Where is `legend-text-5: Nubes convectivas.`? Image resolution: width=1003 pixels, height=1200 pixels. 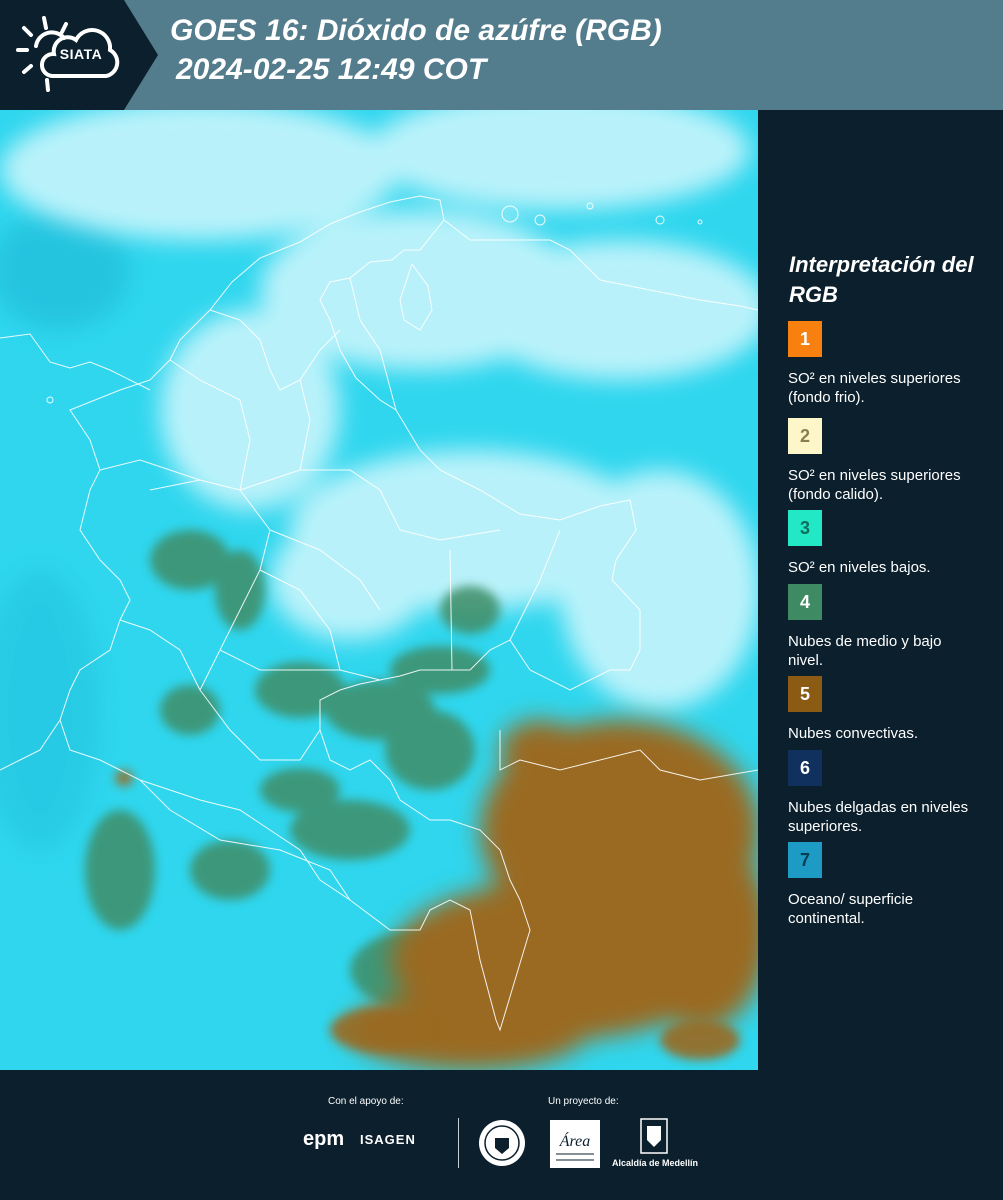
legend-text-5: Nubes convectivas. is located at coordinates (853, 733).